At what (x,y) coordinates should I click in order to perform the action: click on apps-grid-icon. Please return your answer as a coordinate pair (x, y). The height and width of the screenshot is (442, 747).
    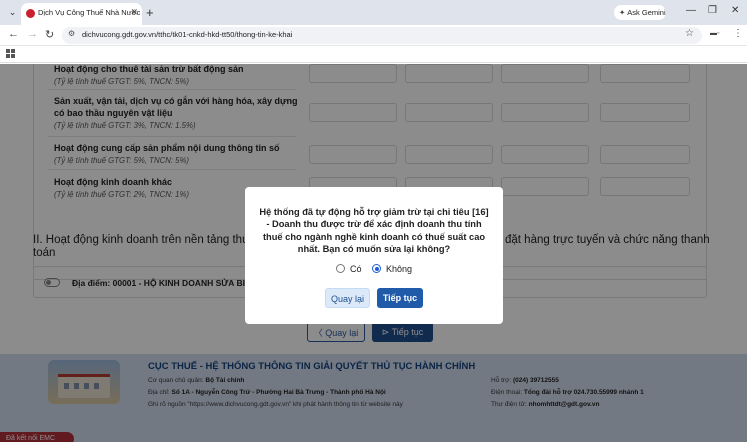
    Looking at the image, I should click on (10, 53).